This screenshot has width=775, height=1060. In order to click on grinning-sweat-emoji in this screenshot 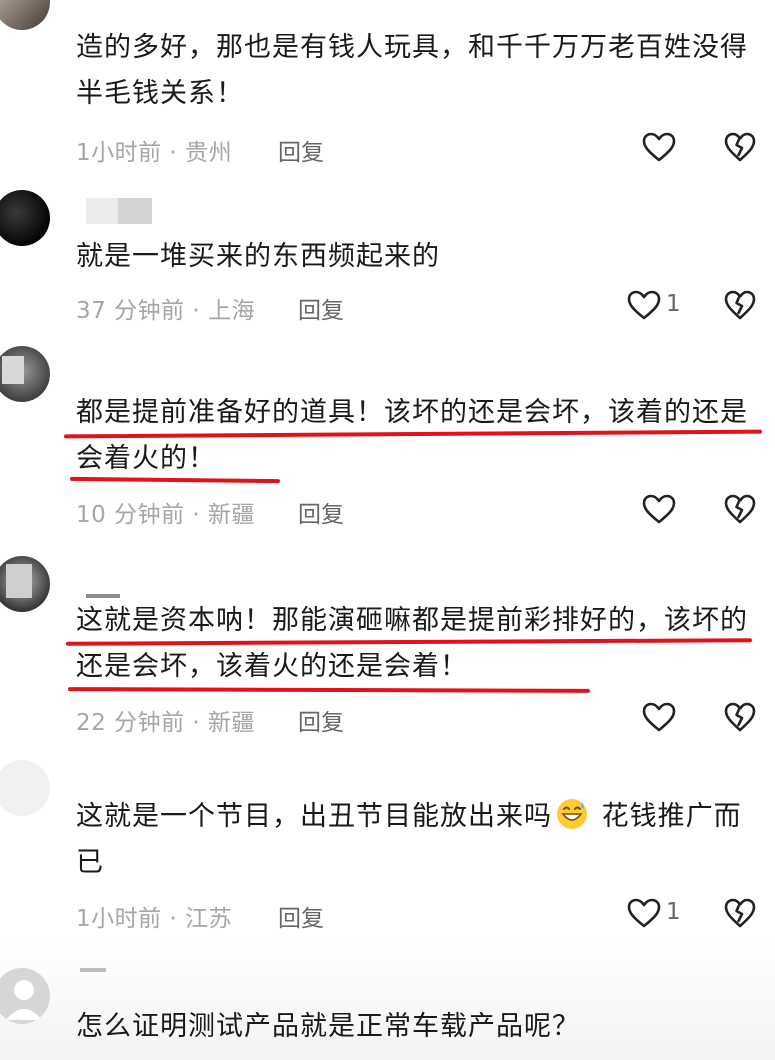, I will do `click(572, 814)`.